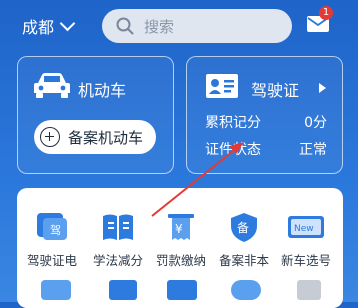 The height and width of the screenshot is (308, 358). Describe the element at coordinates (326, 13) in the screenshot. I see `notification-badge: 1` at that location.